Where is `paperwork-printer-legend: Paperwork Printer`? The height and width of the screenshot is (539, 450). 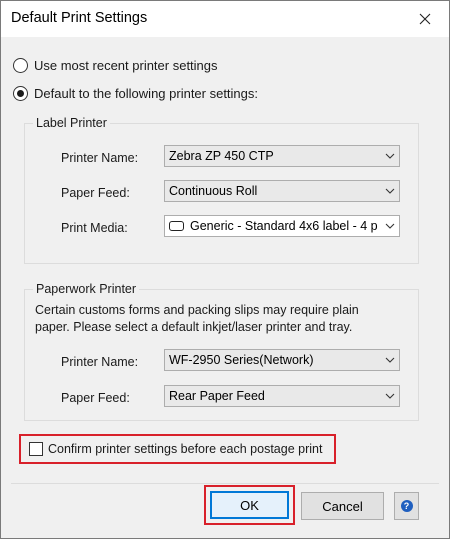
paperwork-printer-legend: Paperwork Printer is located at coordinates (86, 289).